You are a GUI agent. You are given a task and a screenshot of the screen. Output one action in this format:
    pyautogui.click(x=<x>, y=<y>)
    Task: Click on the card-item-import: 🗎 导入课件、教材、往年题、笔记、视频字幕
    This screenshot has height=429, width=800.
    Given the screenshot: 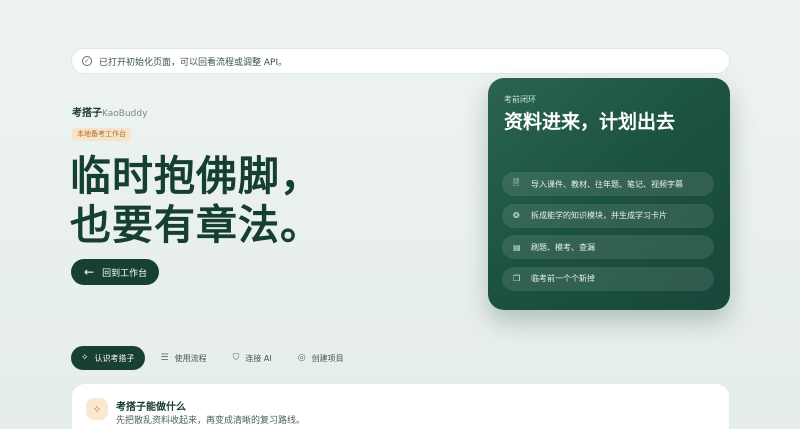 What is the action you would take?
    pyautogui.click(x=608, y=184)
    